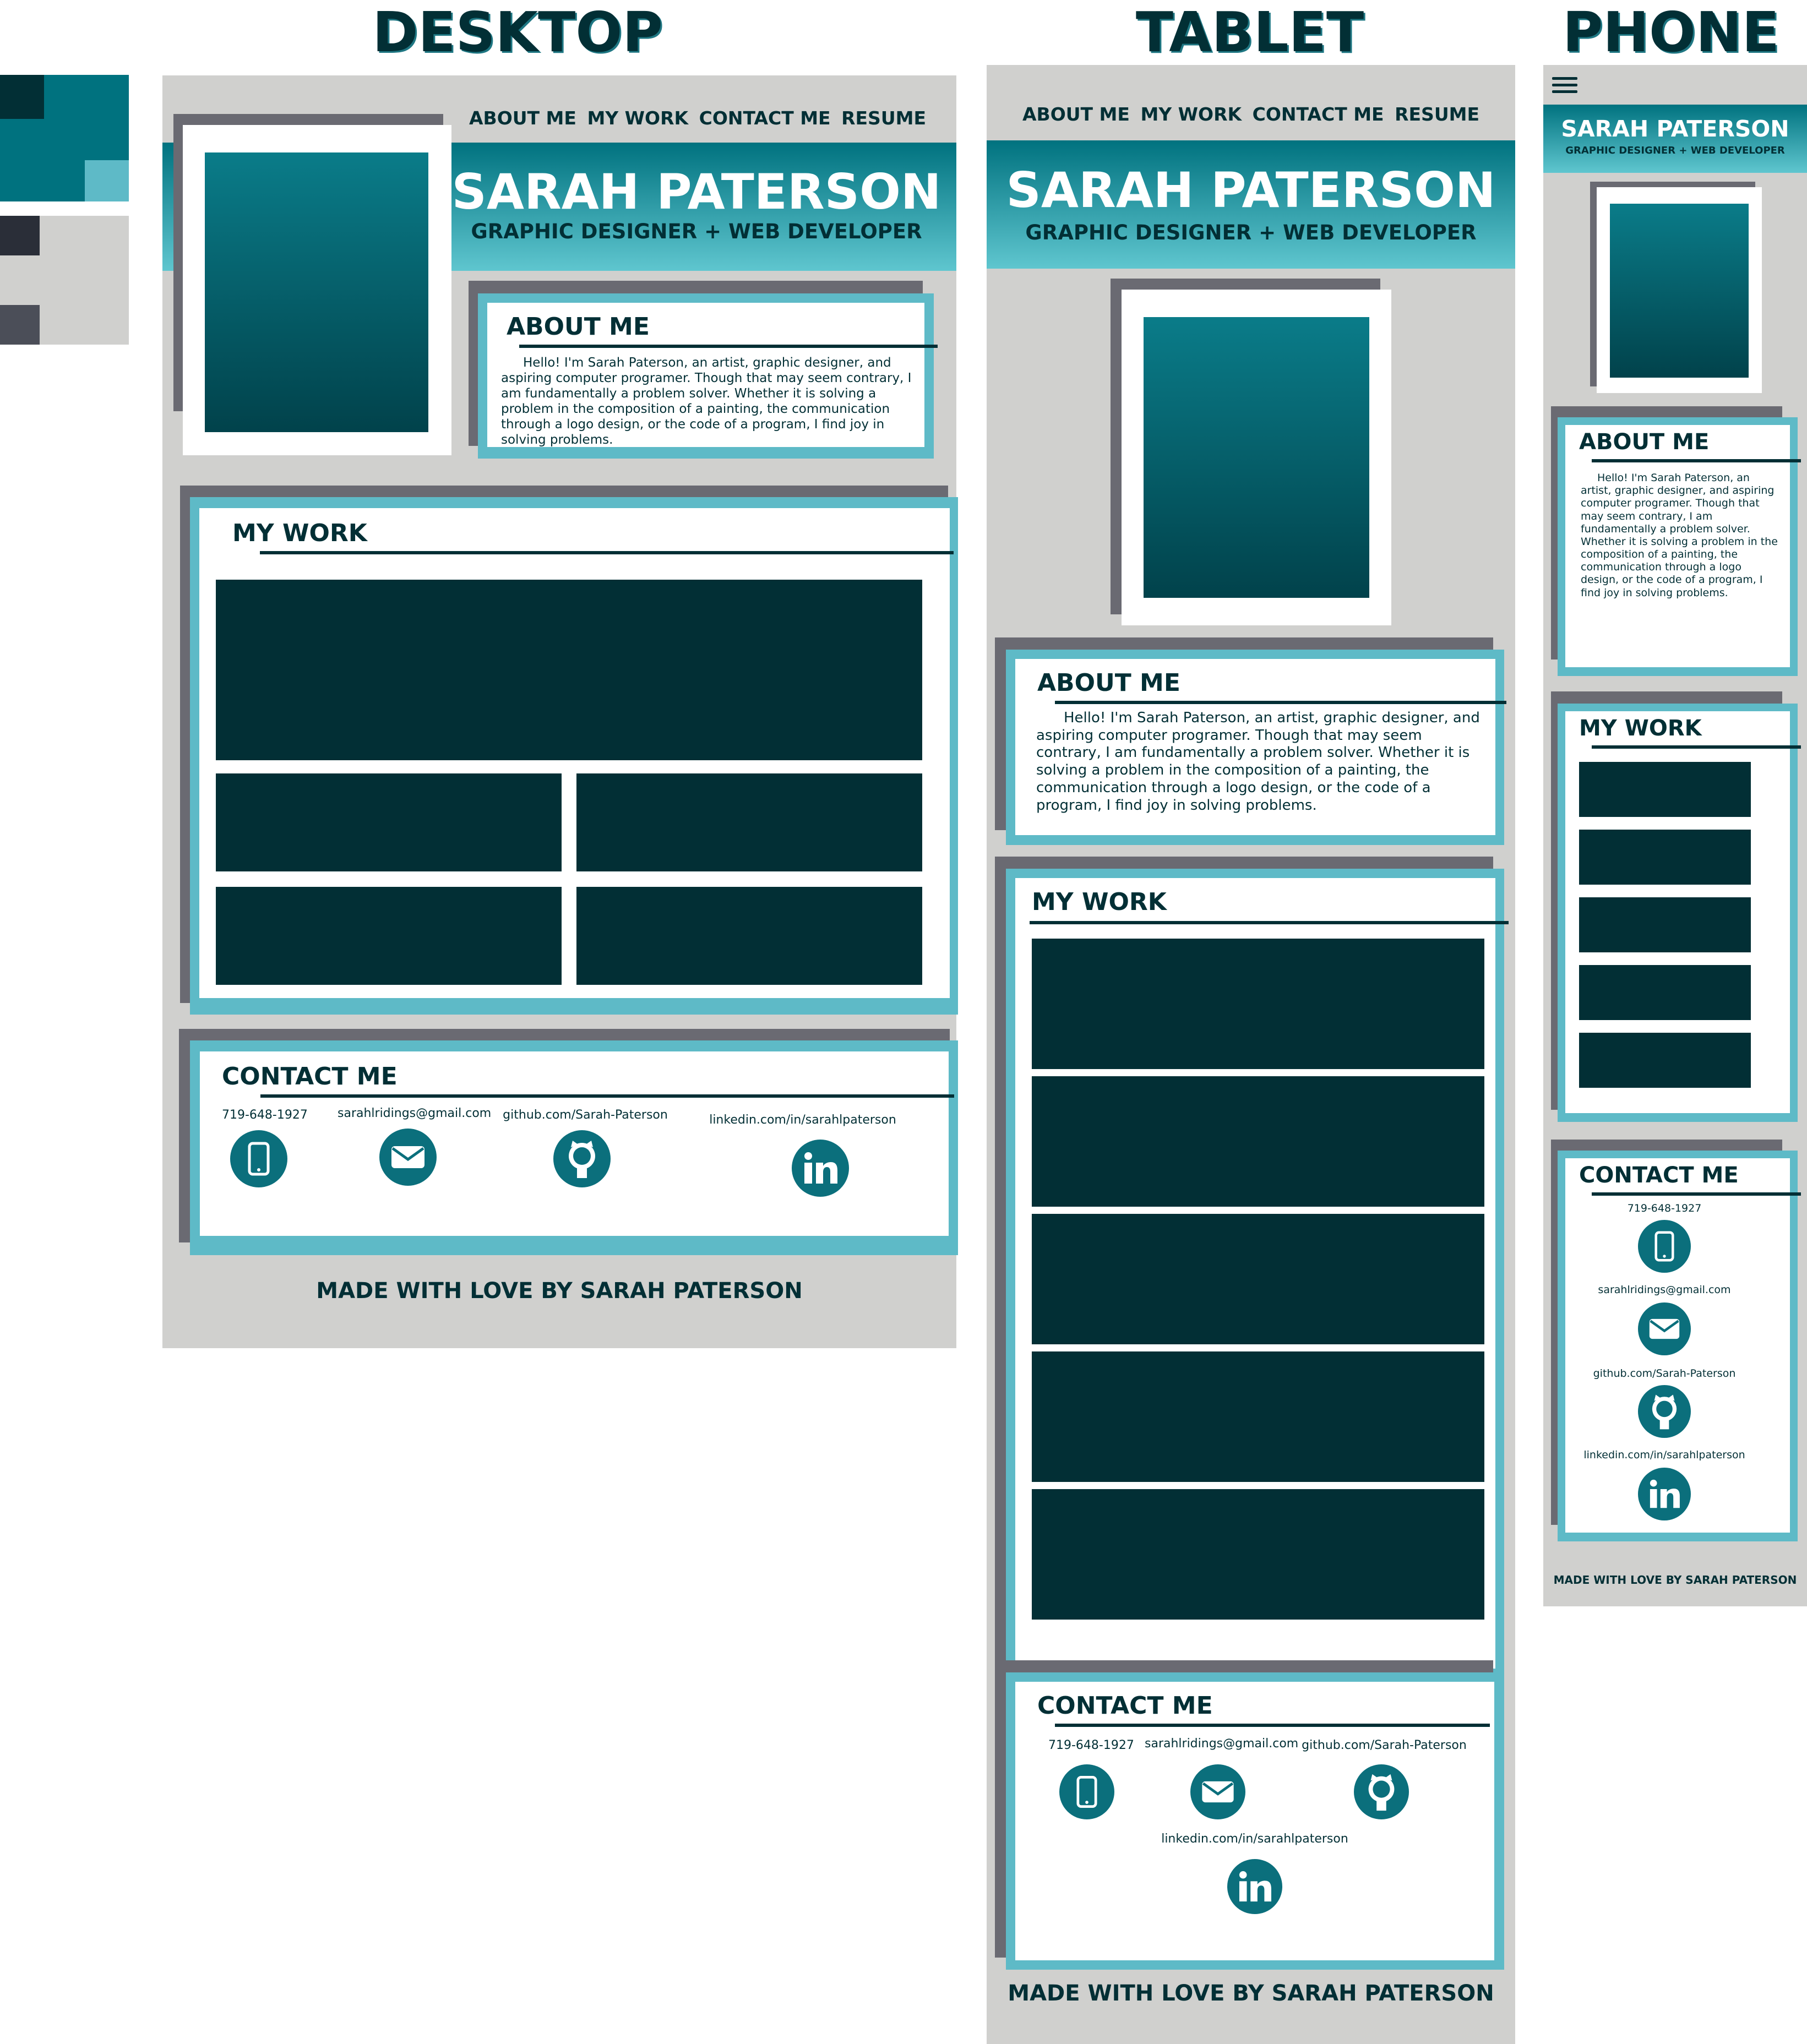  I want to click on desktop-profile-photo, so click(316, 292).